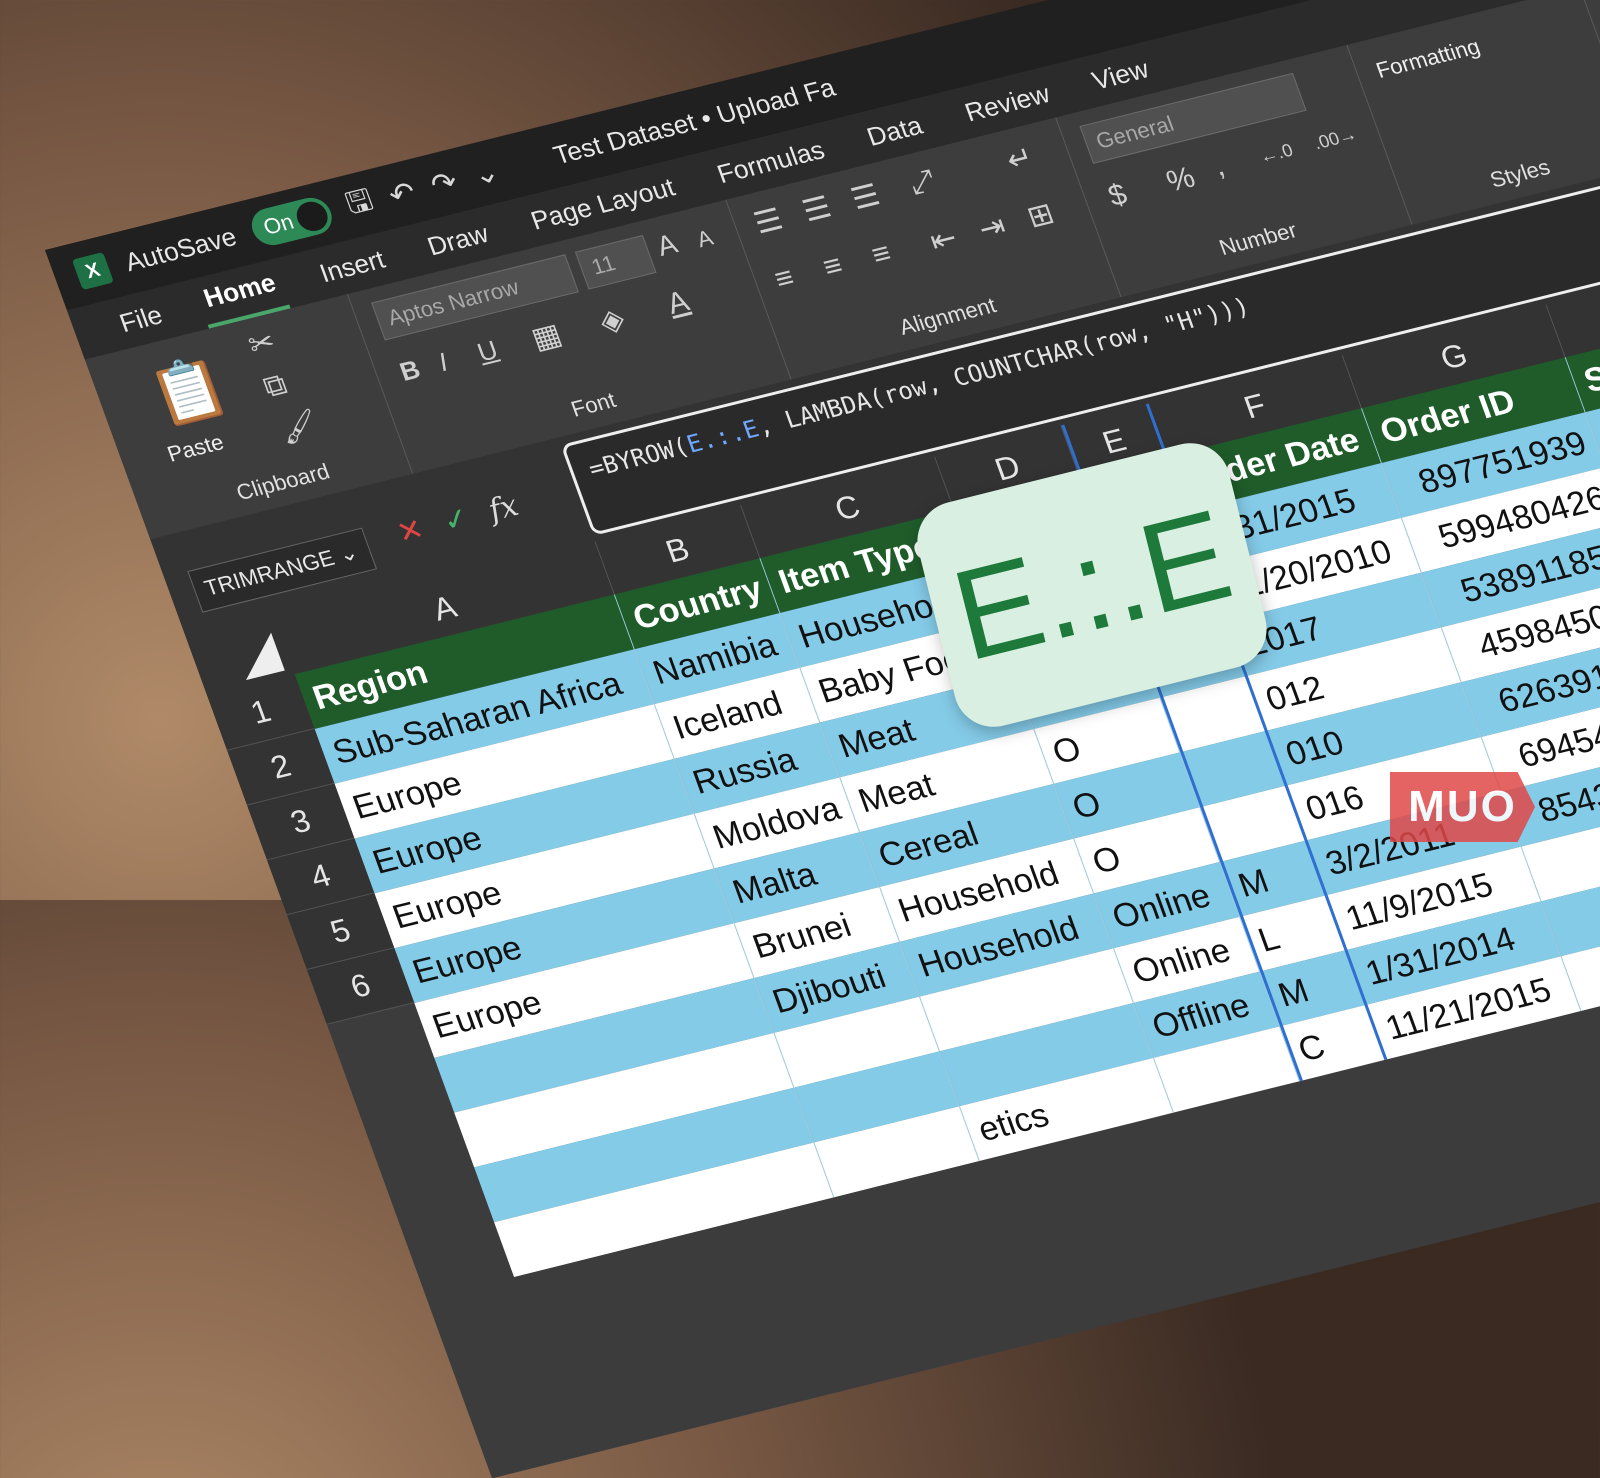 The width and height of the screenshot is (1600, 1478). I want to click on align-center-icon: ≡, so click(833, 267).